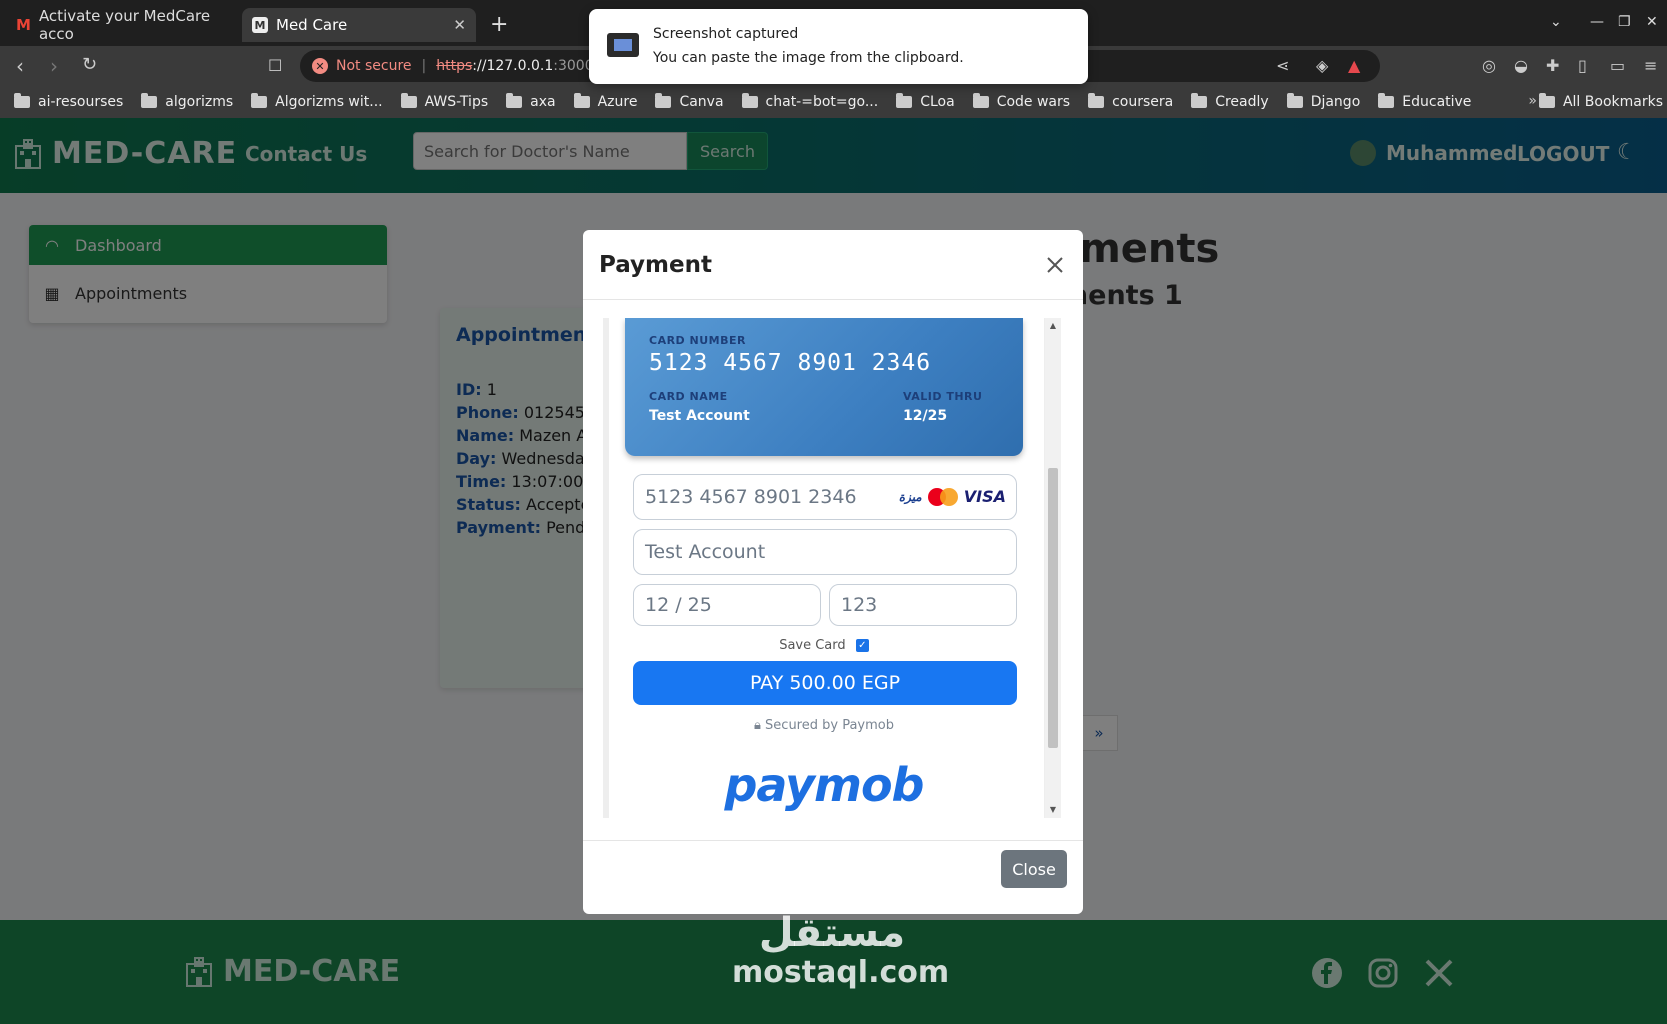 The width and height of the screenshot is (1667, 1024). I want to click on expiry-value: 12 / 25, so click(678, 605).